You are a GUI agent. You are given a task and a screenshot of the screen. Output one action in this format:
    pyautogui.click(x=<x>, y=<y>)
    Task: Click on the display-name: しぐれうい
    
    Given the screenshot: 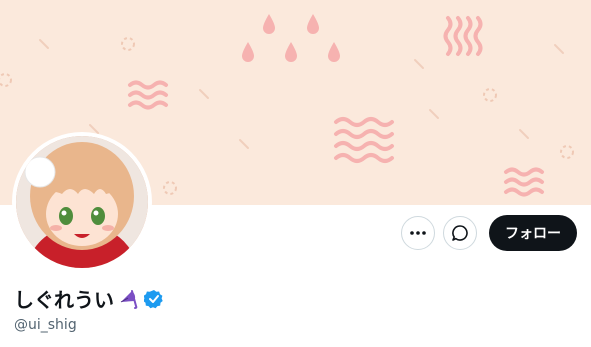 What is the action you would take?
    pyautogui.click(x=64, y=300)
    